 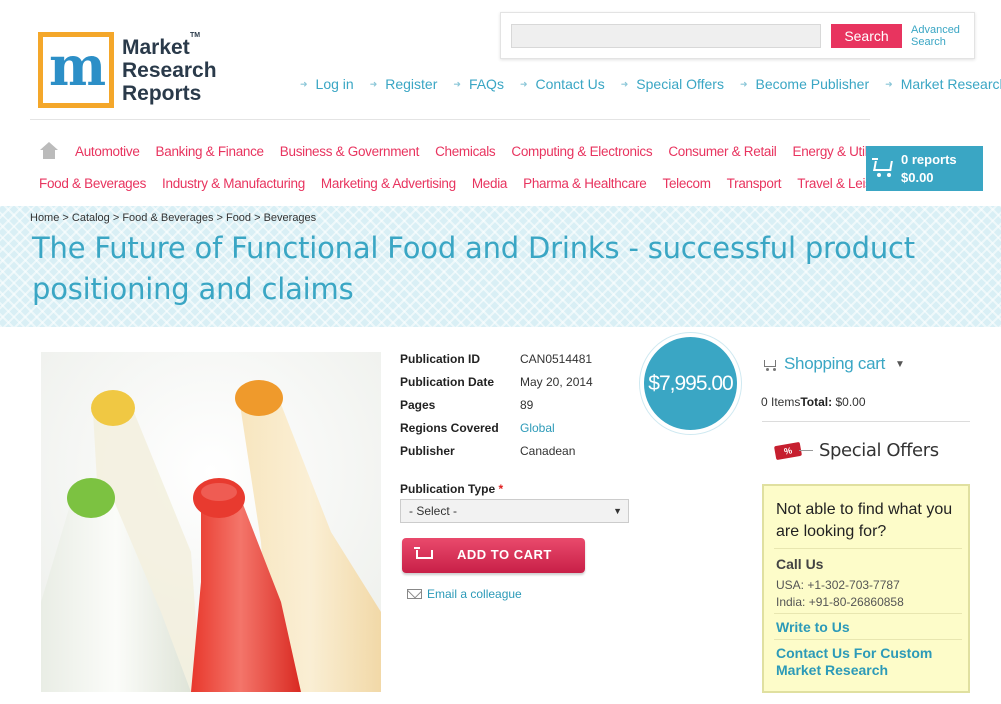 What do you see at coordinates (570, 84) in the screenshot?
I see `nav-label: Contact Us` at bounding box center [570, 84].